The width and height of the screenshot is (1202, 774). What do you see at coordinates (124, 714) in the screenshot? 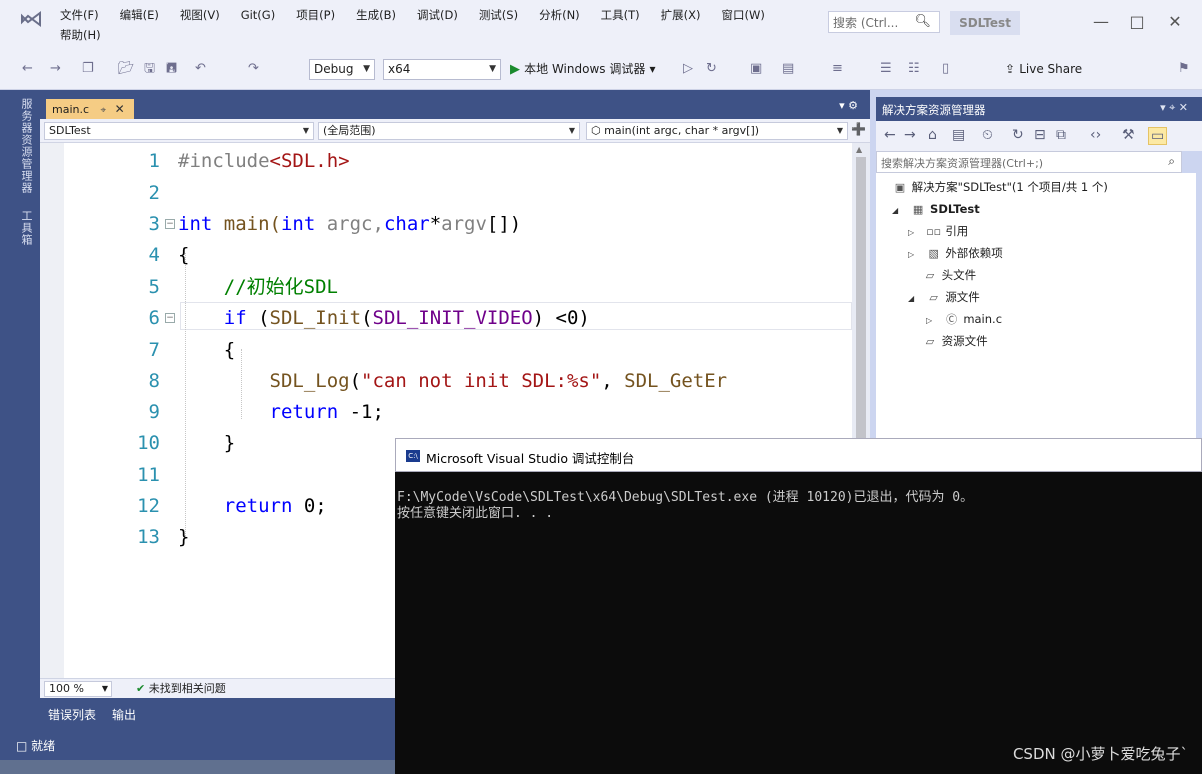
I see `tab-output: 输出` at bounding box center [124, 714].